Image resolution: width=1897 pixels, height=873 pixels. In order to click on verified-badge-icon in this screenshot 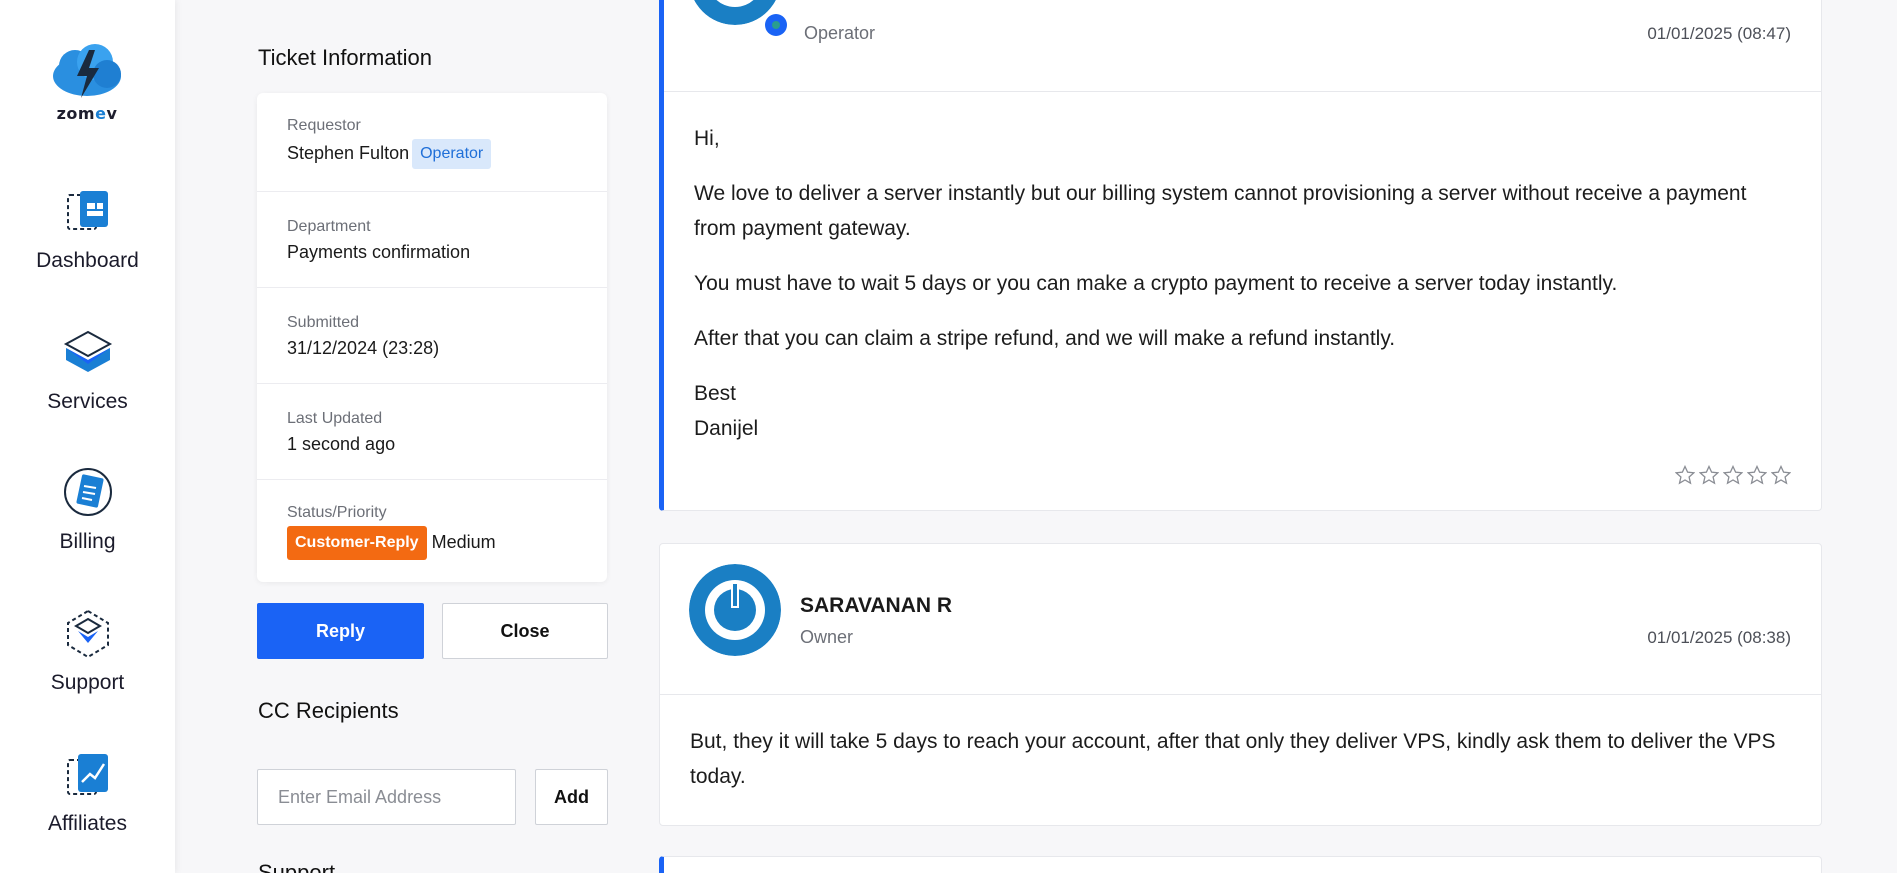, I will do `click(776, 25)`.